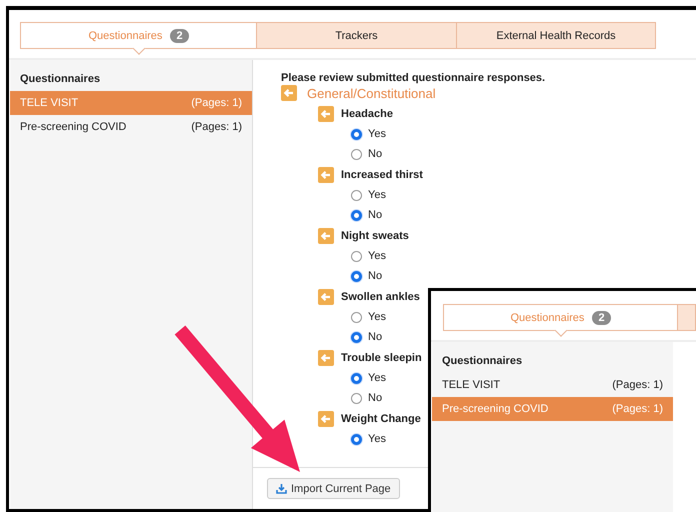 The image size is (696, 512). I want to click on question-label: Trouble sleepin, so click(381, 358).